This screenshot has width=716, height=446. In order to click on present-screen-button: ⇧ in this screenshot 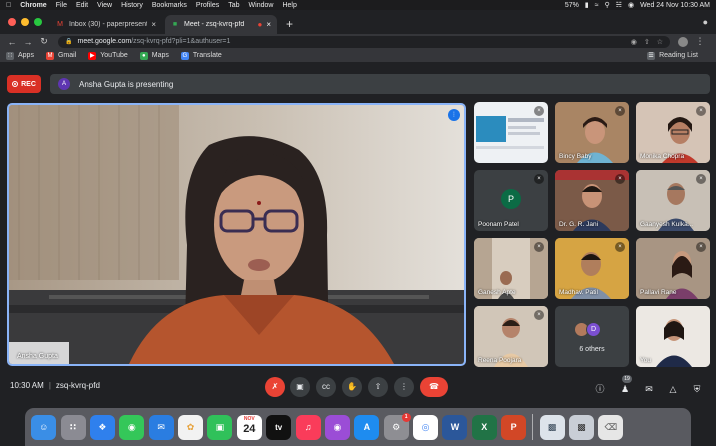, I will do `click(378, 387)`.